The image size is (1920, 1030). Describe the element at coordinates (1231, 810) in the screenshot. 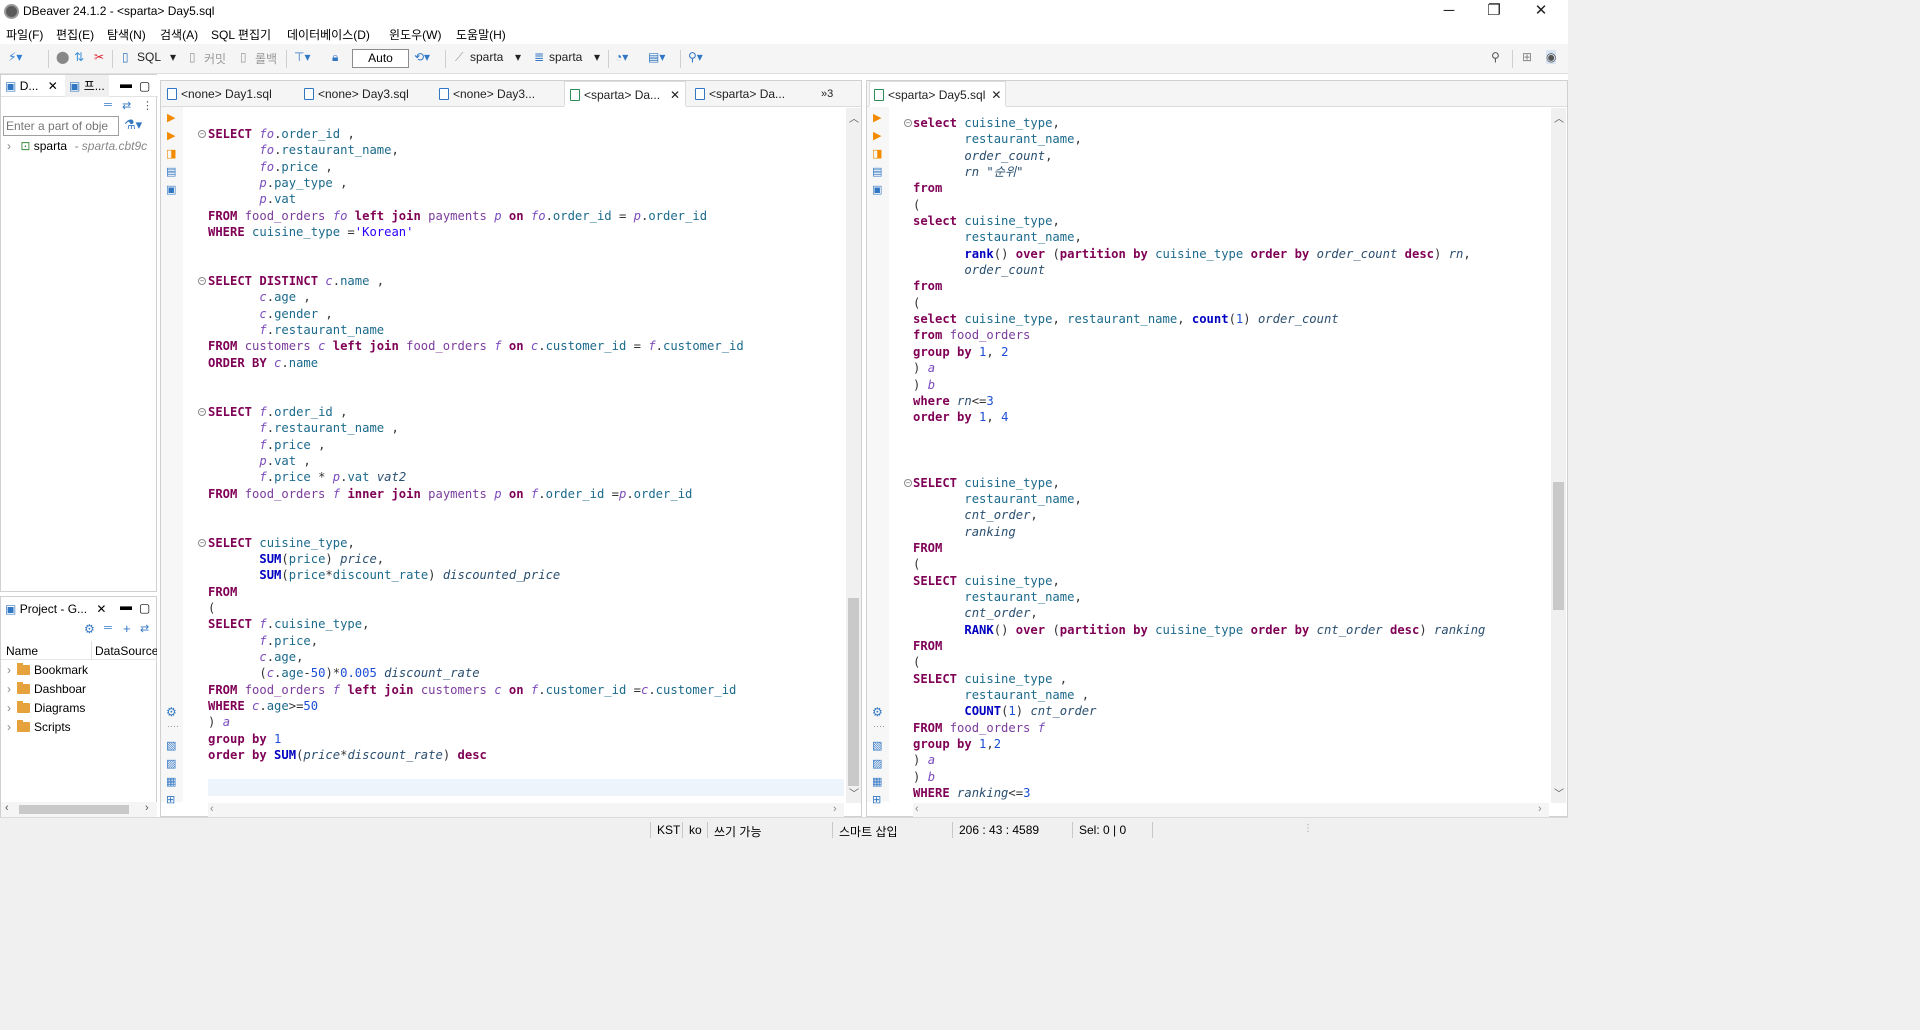

I see `editor-right-horizontal-scrollbar: ‹ ›` at that location.